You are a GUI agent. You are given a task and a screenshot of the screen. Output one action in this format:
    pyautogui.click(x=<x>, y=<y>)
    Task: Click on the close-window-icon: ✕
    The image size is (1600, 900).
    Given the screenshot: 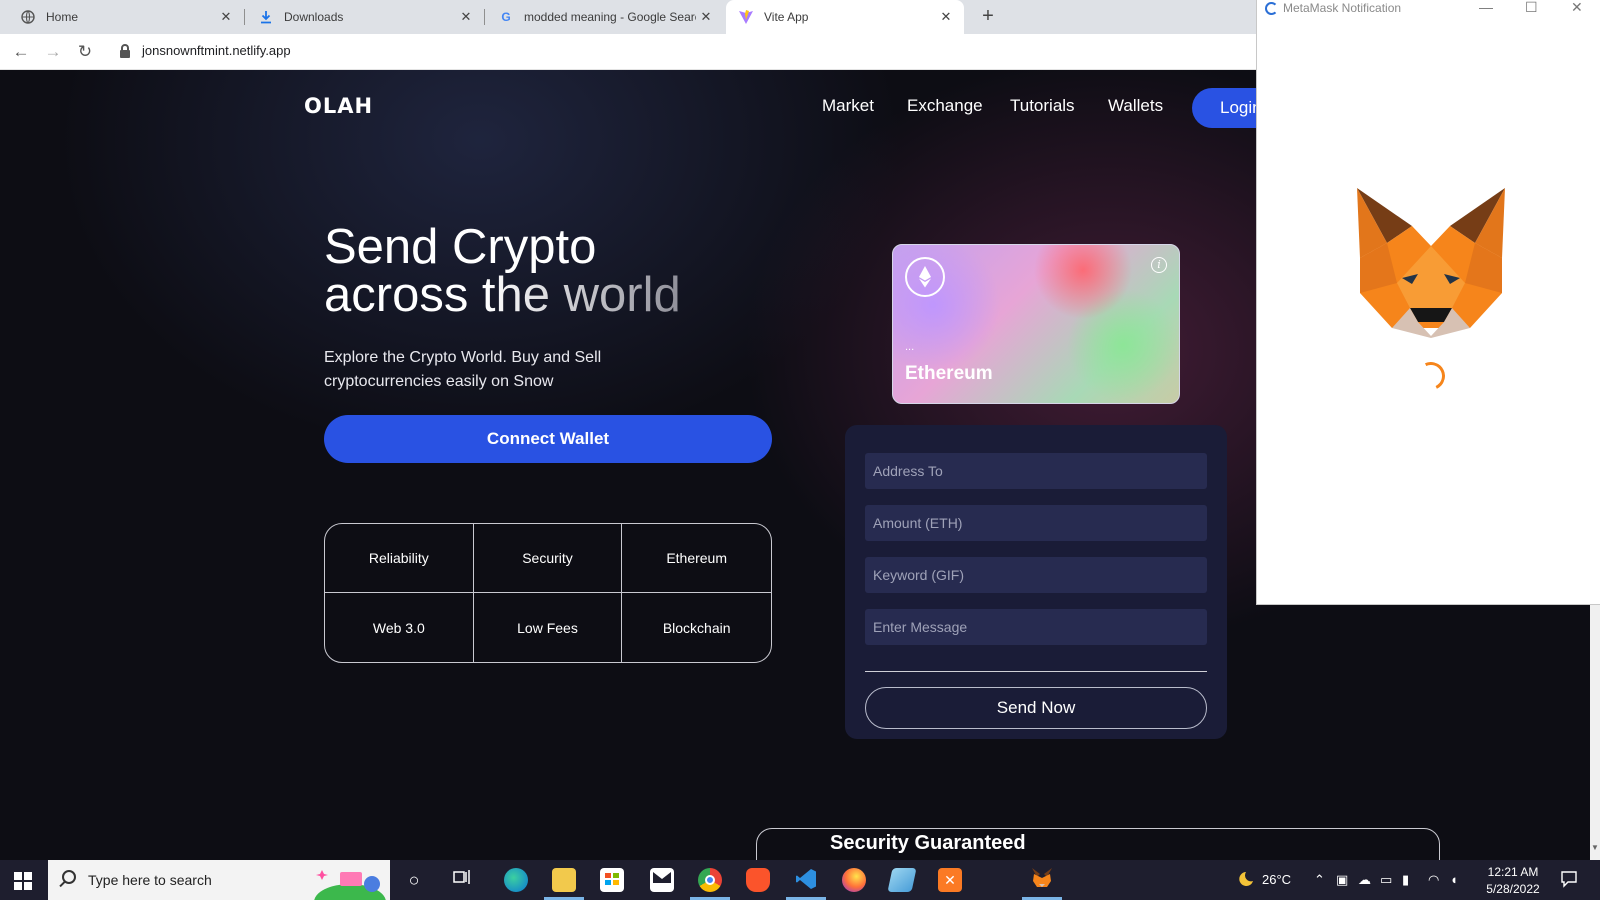 What is the action you would take?
    pyautogui.click(x=1577, y=8)
    